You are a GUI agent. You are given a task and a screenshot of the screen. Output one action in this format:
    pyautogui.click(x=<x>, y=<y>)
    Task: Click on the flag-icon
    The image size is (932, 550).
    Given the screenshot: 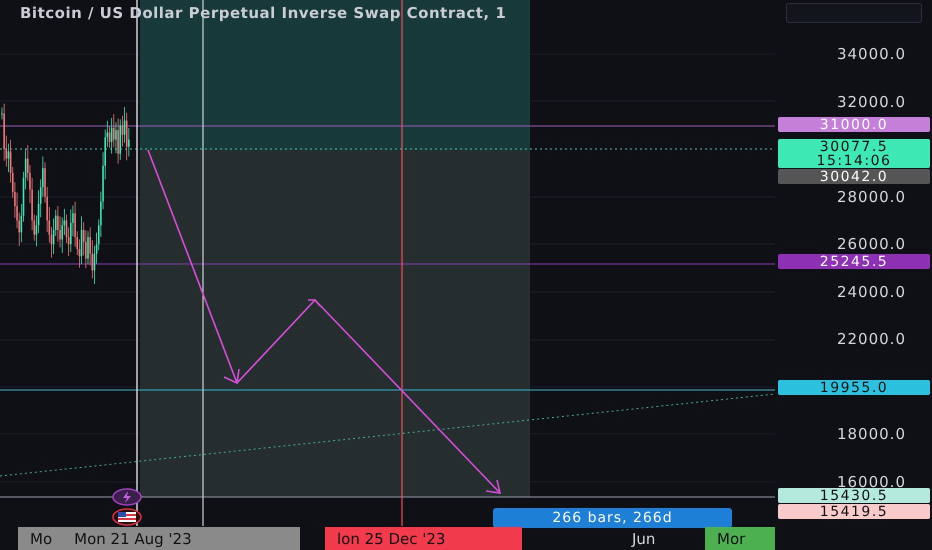 What is the action you would take?
    pyautogui.click(x=127, y=517)
    